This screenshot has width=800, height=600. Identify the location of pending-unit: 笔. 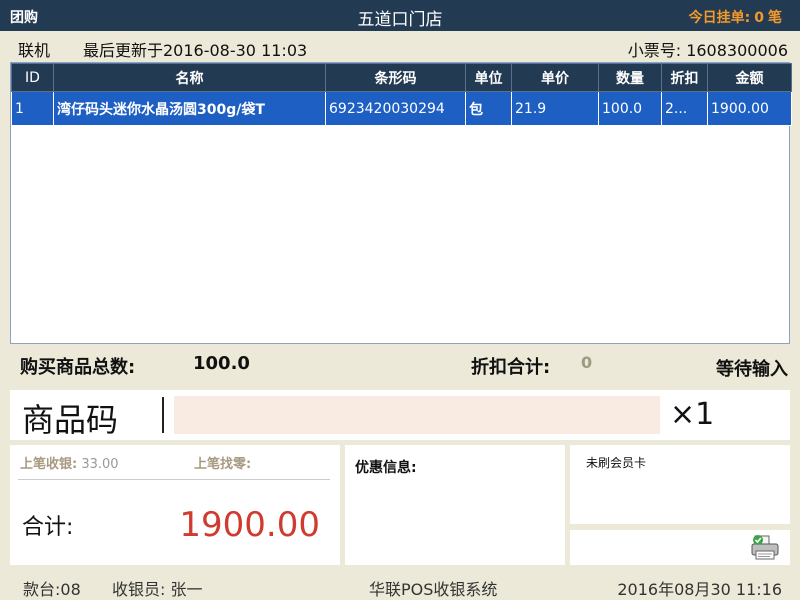
(775, 18).